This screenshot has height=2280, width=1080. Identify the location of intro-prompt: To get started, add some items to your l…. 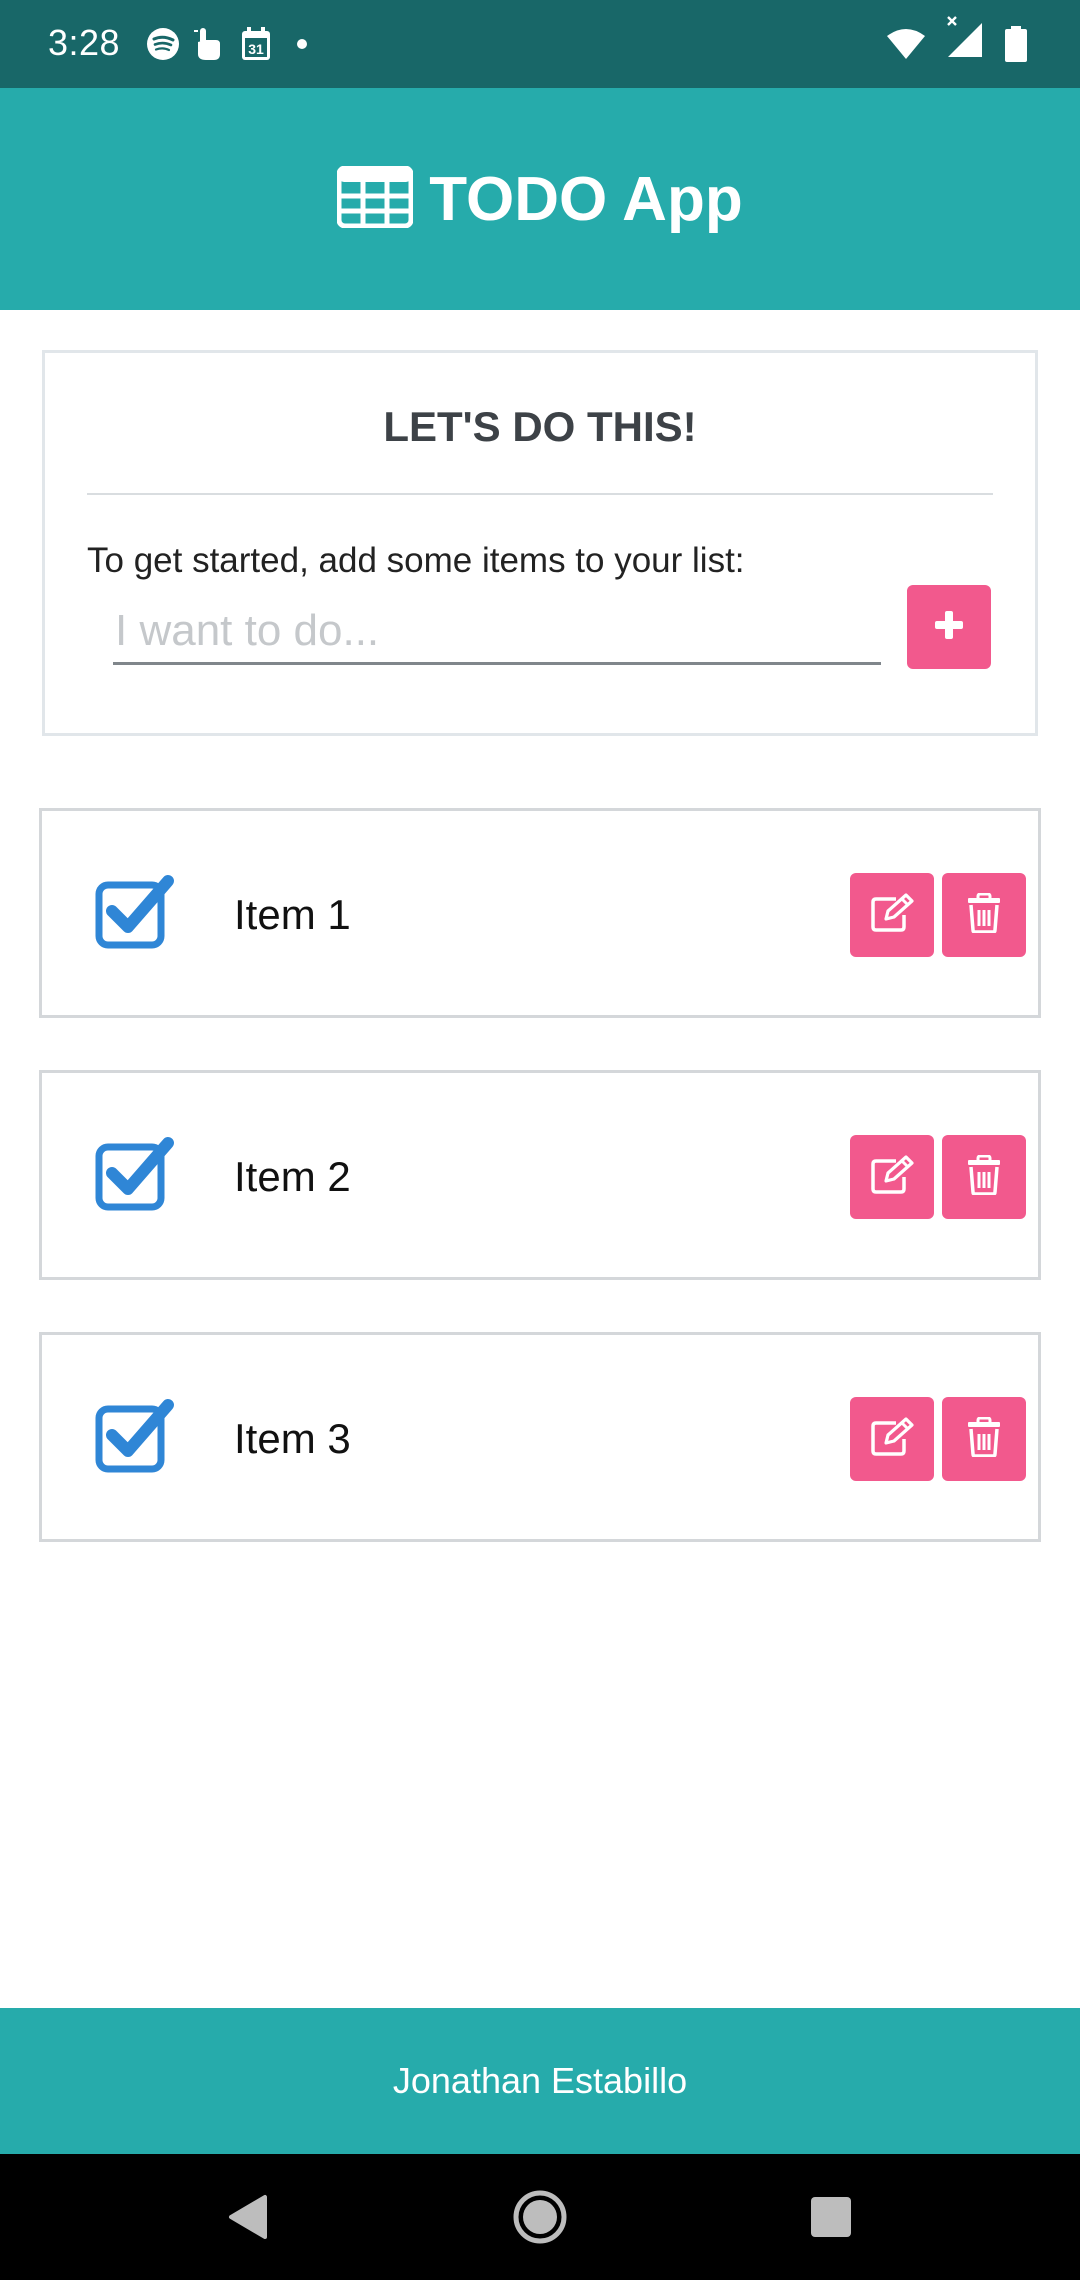
(416, 560).